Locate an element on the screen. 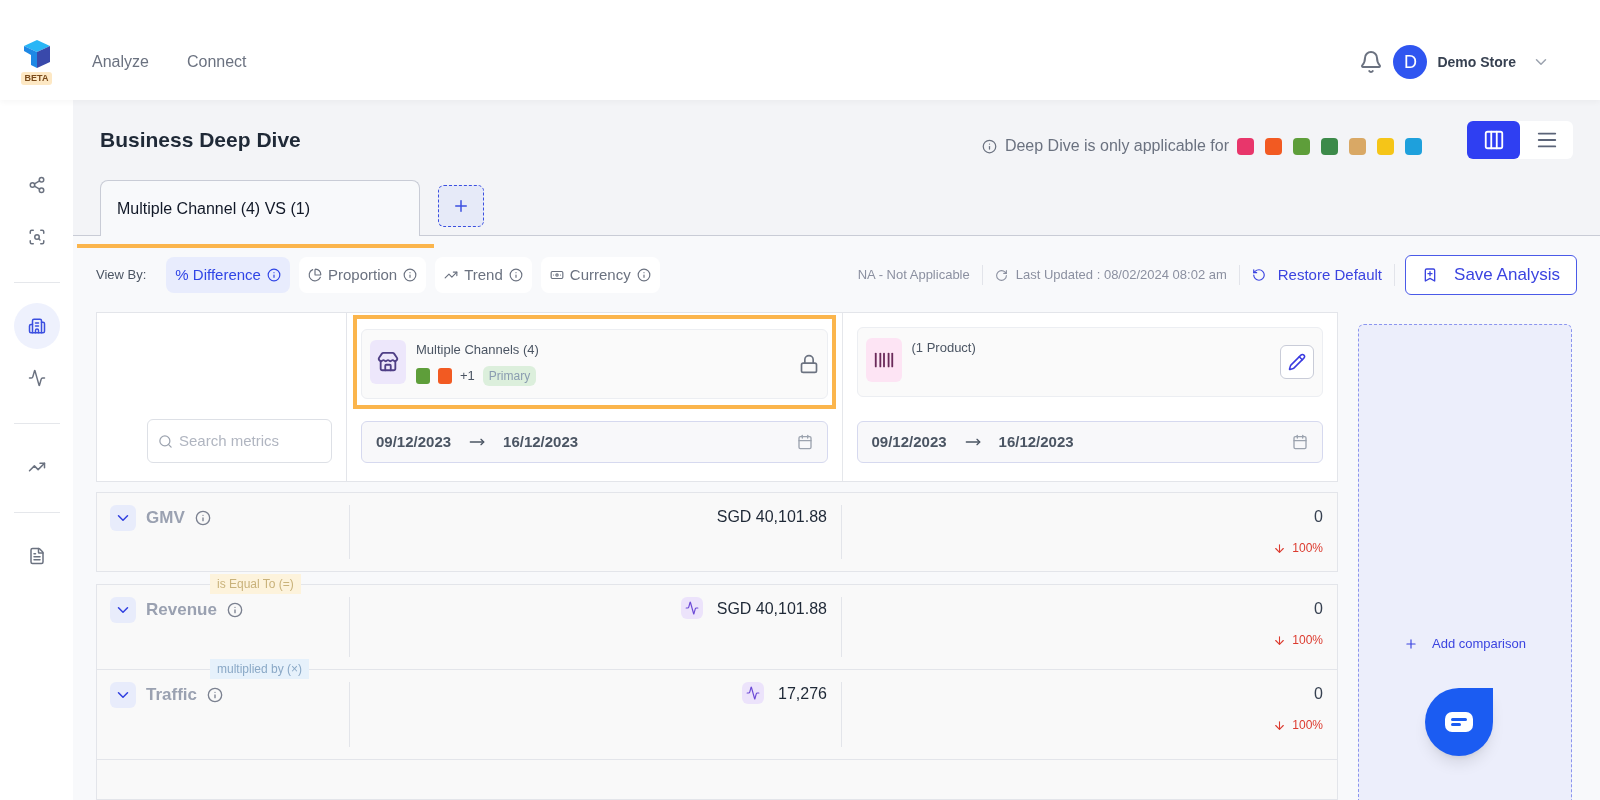 The height and width of the screenshot is (800, 1600). avatar: D is located at coordinates (1410, 62).